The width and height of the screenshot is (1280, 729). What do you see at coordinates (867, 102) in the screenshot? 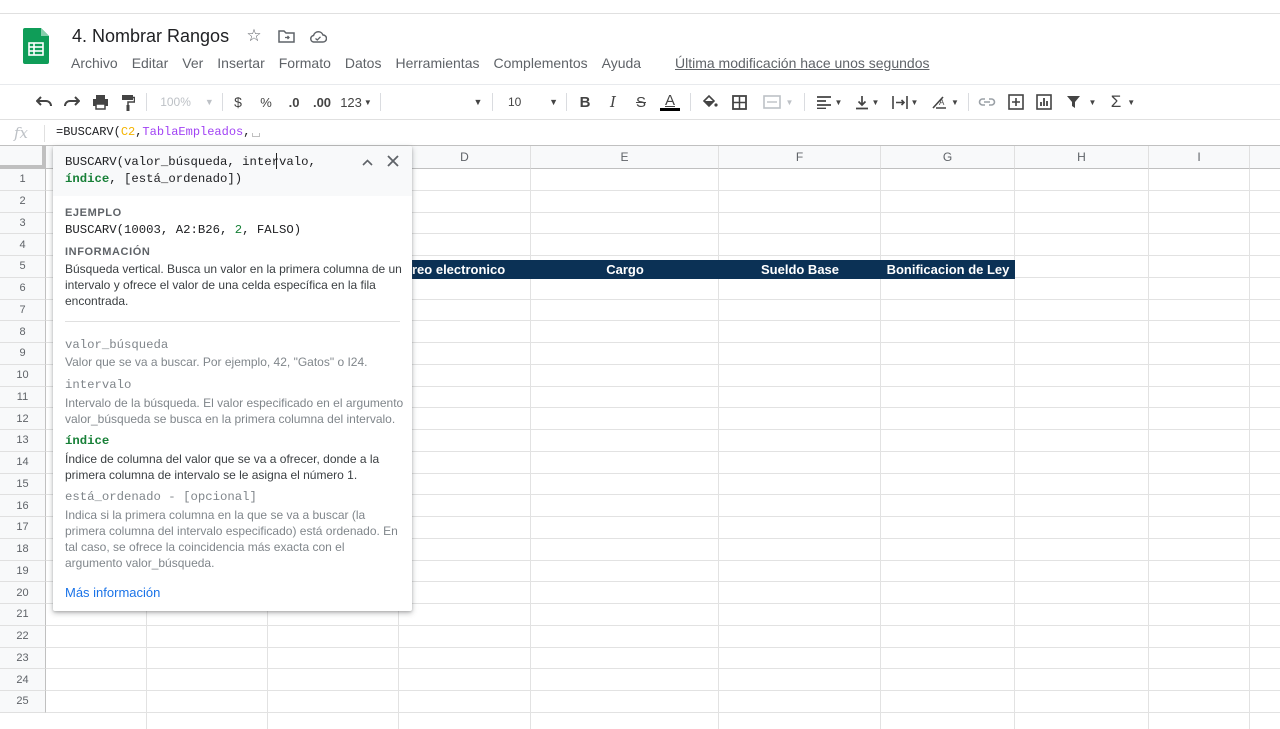
I see `vertical-align-icon: ▼` at bounding box center [867, 102].